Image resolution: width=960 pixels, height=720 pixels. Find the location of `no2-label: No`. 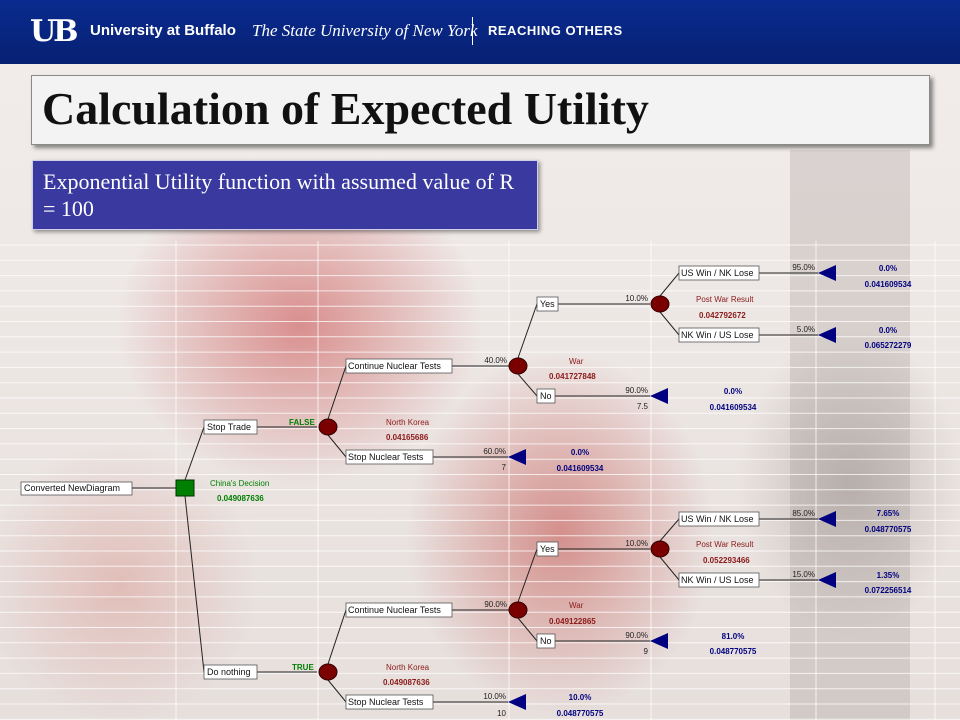

no2-label: No is located at coordinates (546, 641).